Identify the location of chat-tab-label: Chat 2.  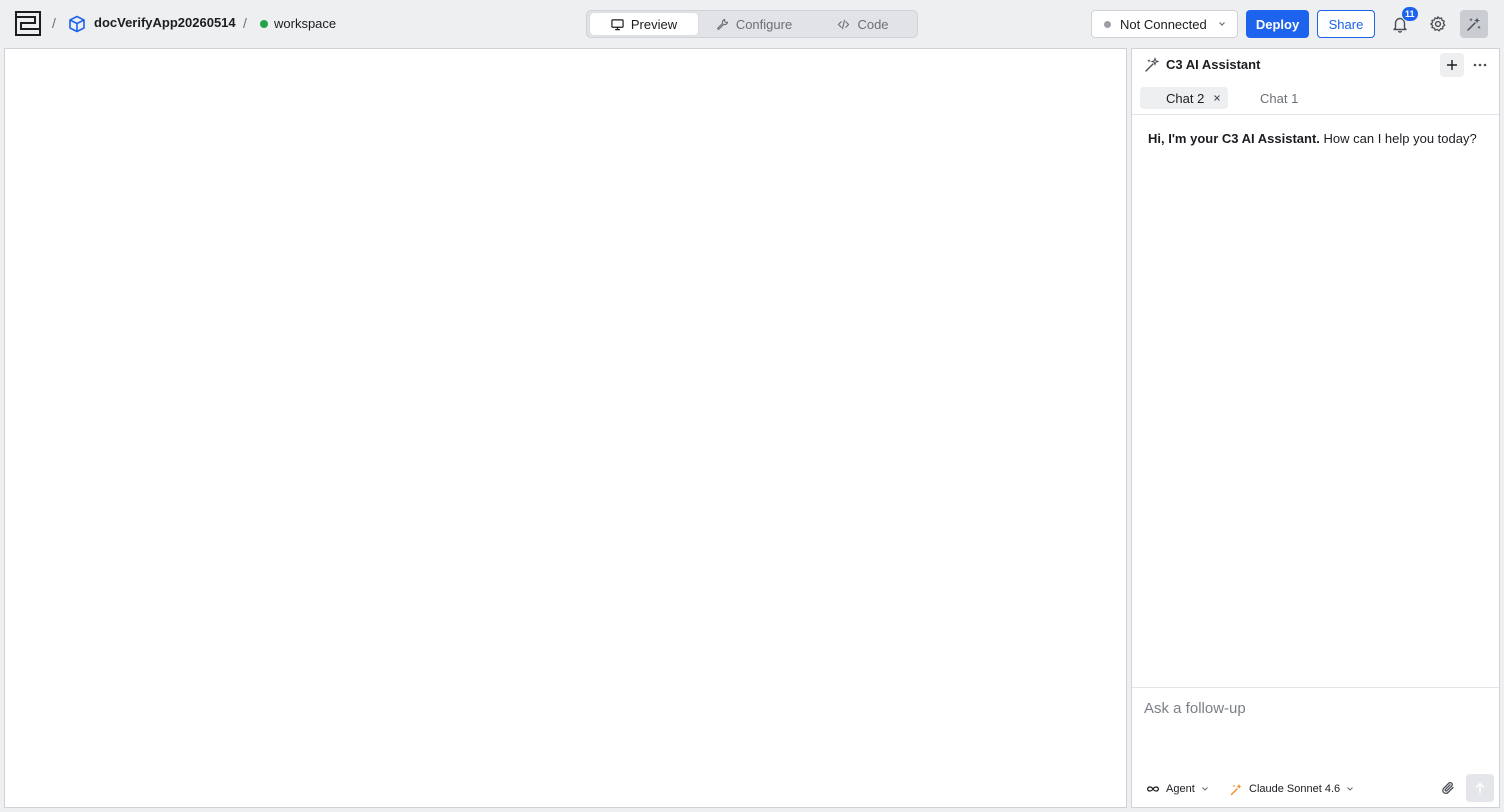
(1185, 98).